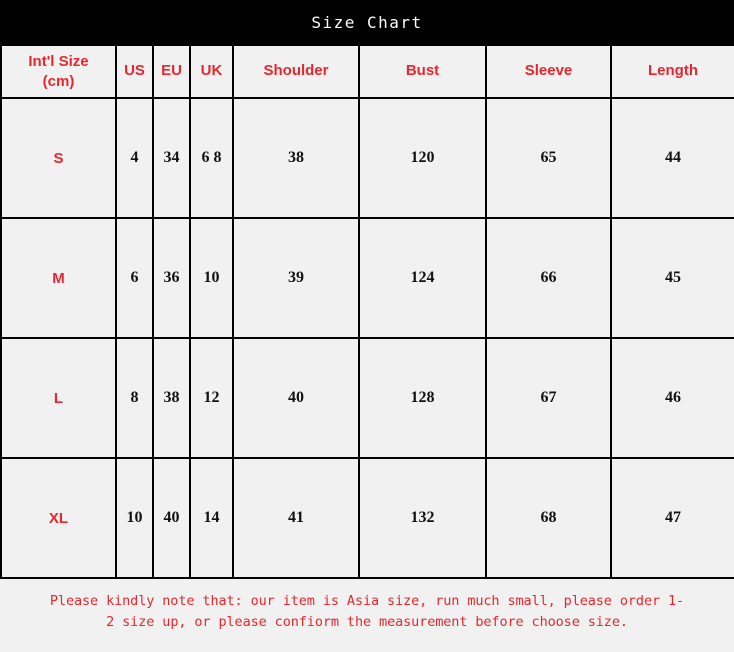  Describe the element at coordinates (58, 61) in the screenshot. I see `column-header-intl-size-line1: Int'l Size` at that location.